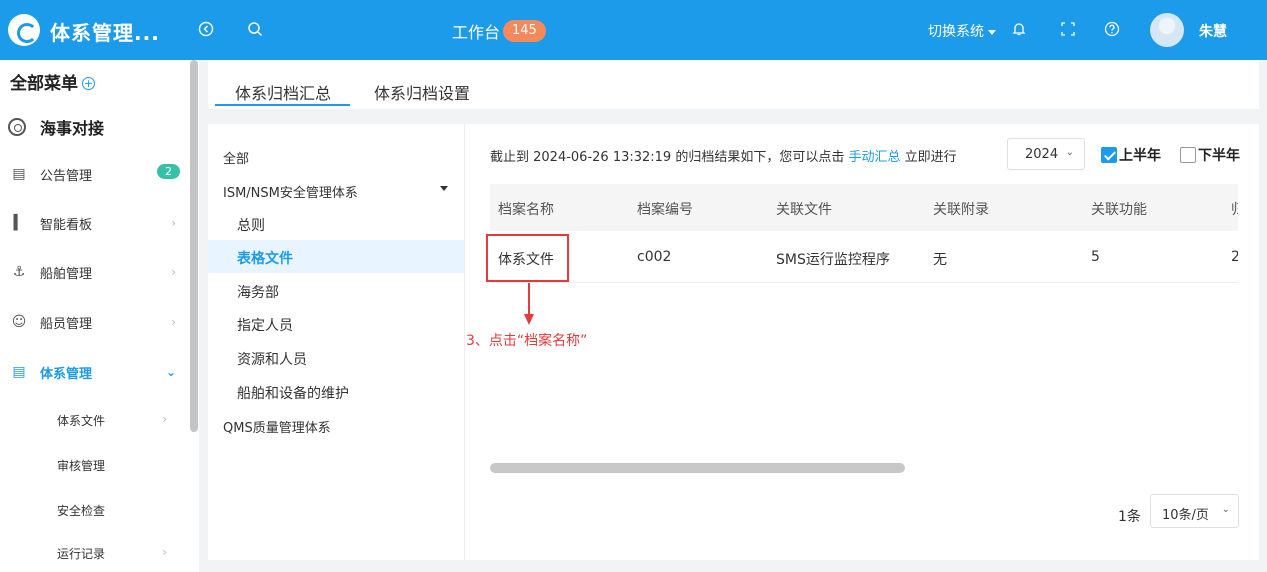  What do you see at coordinates (272, 359) in the screenshot?
I see `tree-item-resources: 资源和人员` at bounding box center [272, 359].